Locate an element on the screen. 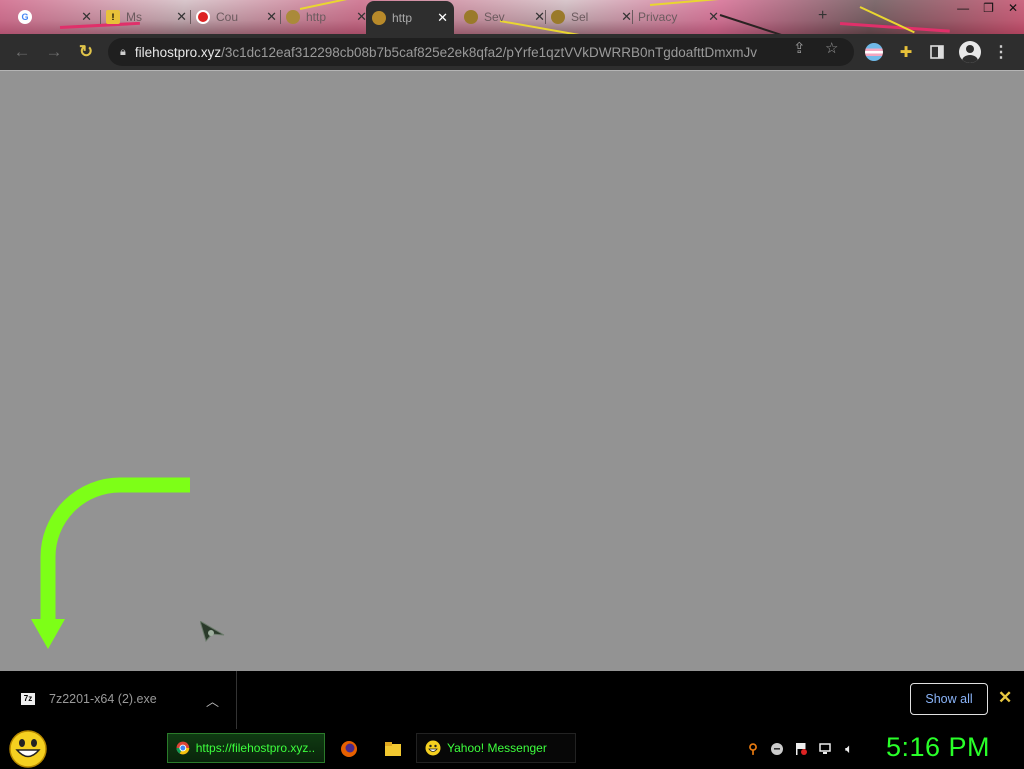 This screenshot has width=1024, height=769. network-icon is located at coordinates (825, 749).